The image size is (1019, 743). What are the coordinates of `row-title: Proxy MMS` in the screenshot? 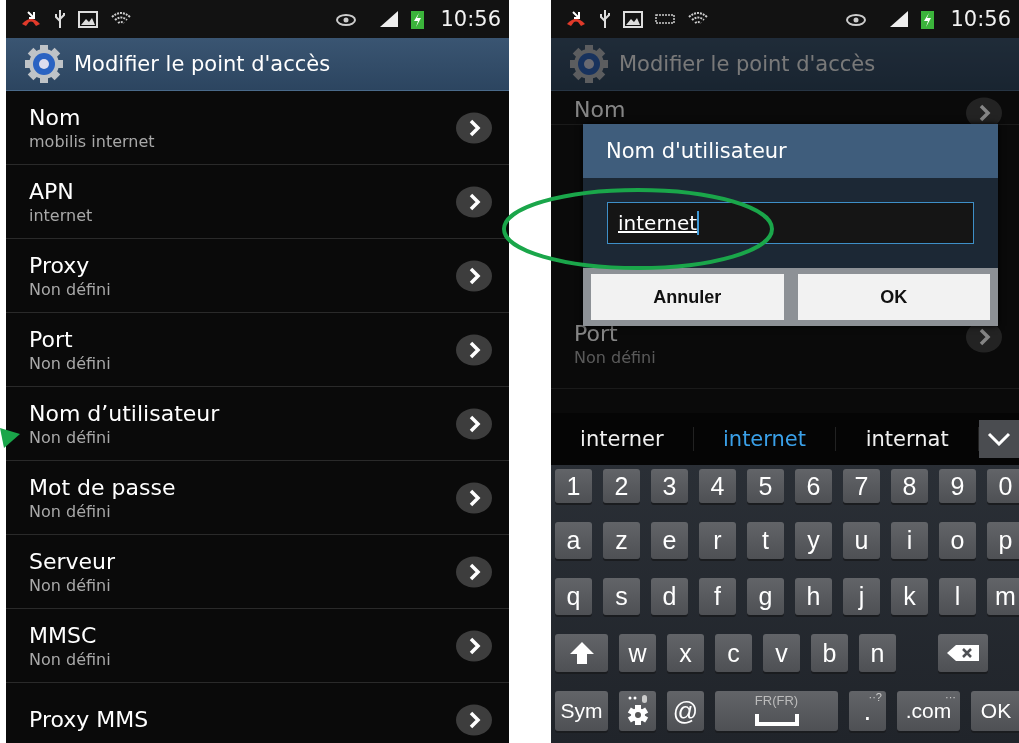 It's located at (89, 719).